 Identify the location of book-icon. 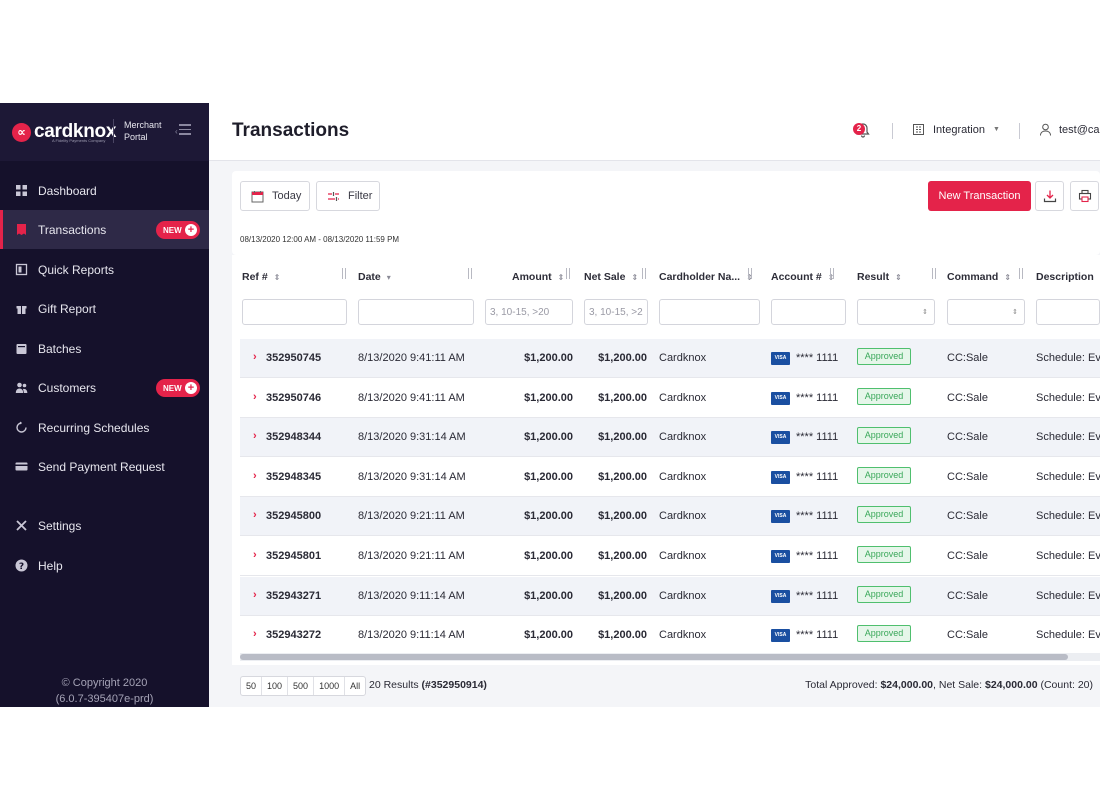
(21, 270).